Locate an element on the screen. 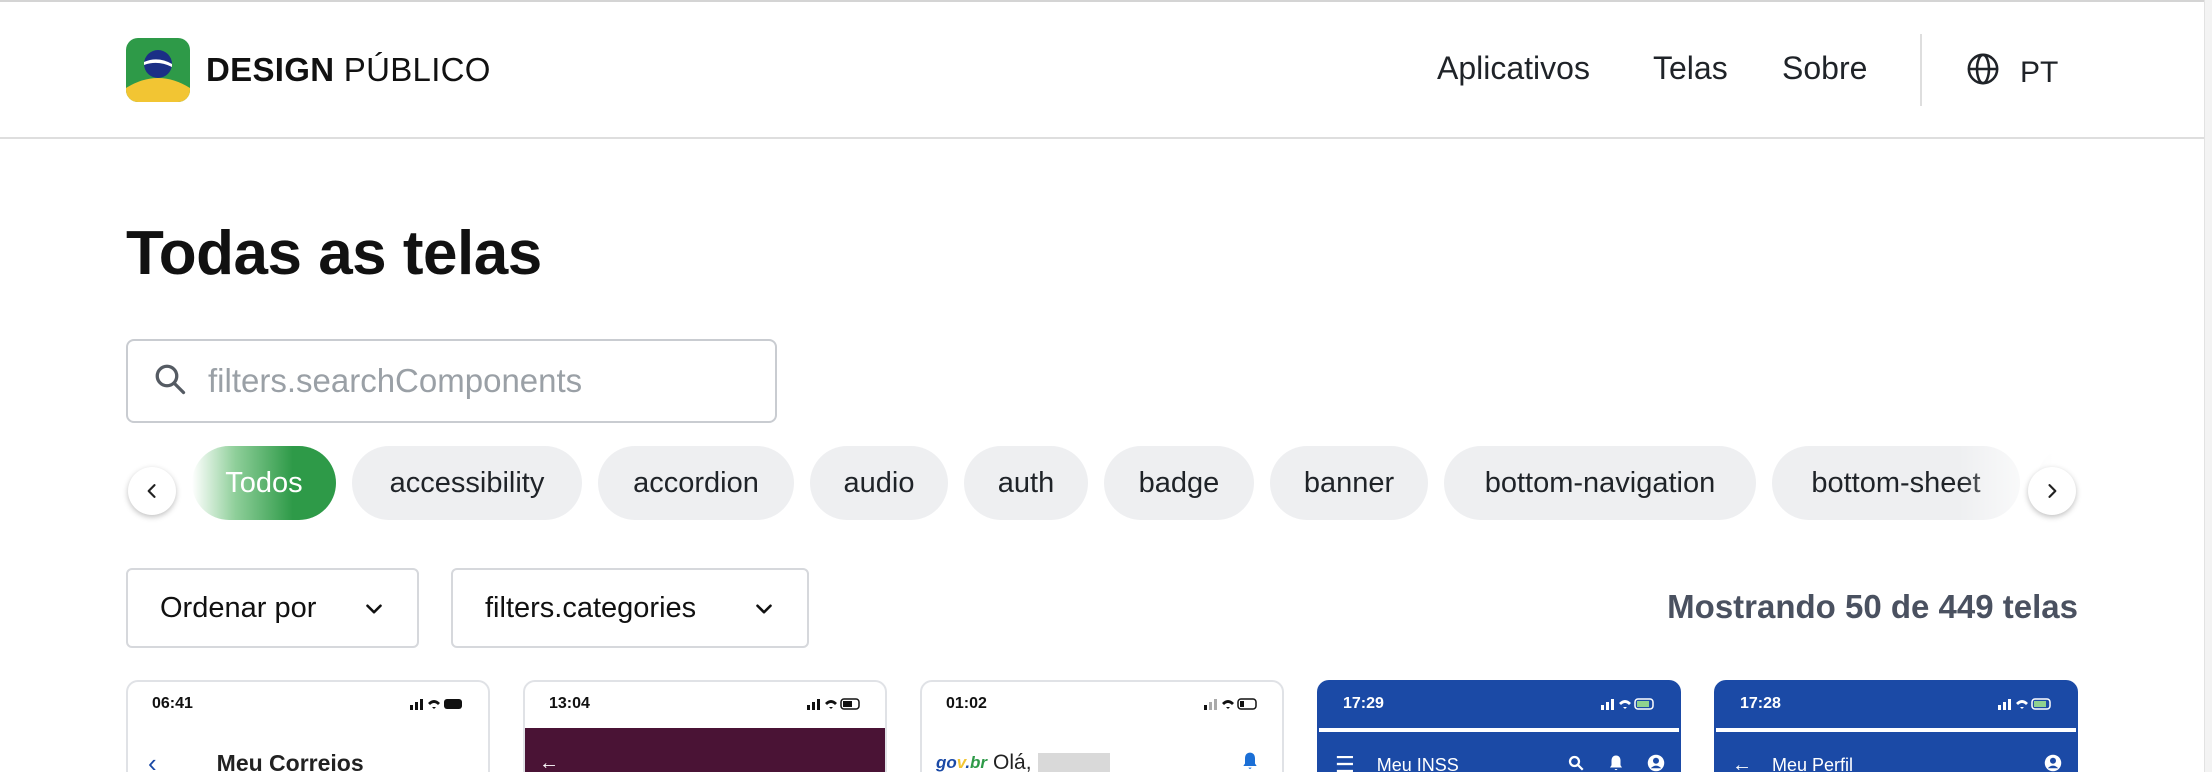  card-title: Meu INSS is located at coordinates (1417, 763).